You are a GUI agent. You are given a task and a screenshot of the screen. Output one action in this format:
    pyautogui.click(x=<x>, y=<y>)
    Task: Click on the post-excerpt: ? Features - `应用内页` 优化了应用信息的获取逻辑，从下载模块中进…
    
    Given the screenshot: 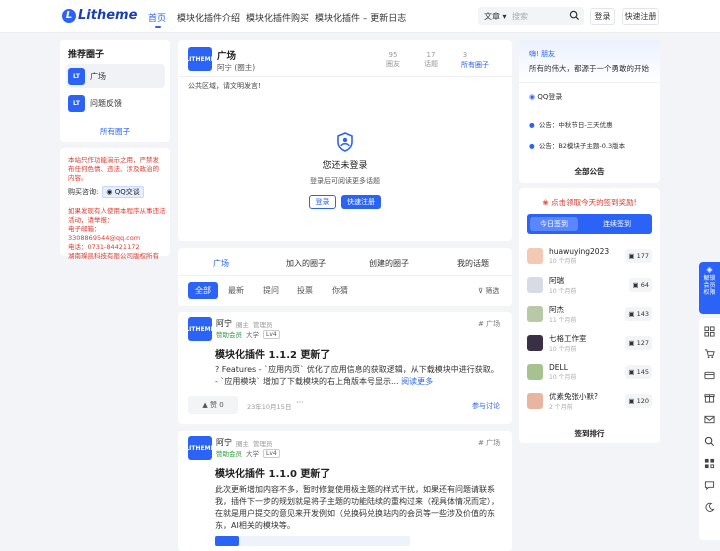 What is the action you would take?
    pyautogui.click(x=357, y=375)
    